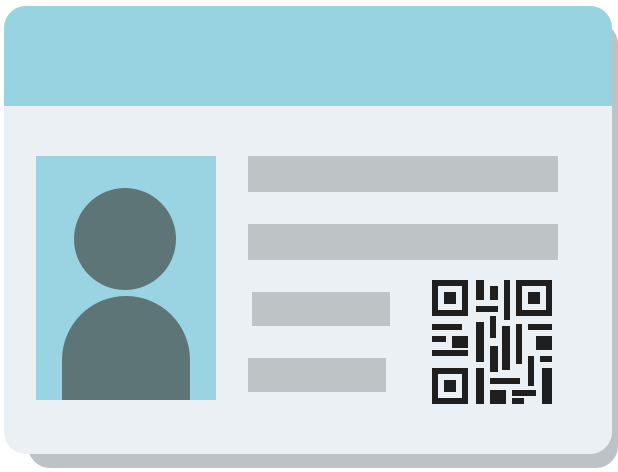 The image size is (618, 472). What do you see at coordinates (126, 348) in the screenshot?
I see `person-body-icon` at bounding box center [126, 348].